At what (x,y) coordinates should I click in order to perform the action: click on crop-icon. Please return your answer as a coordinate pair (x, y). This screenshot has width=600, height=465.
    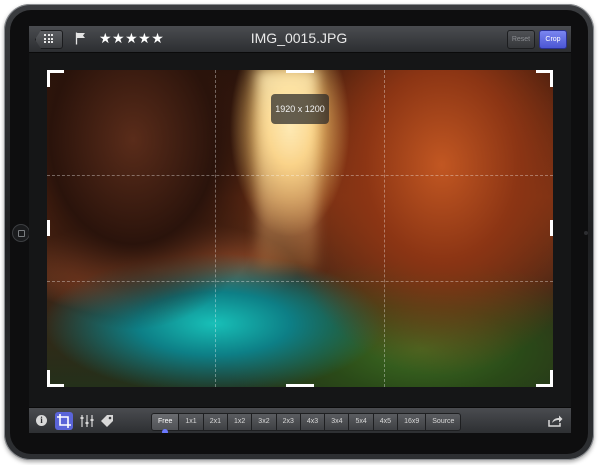
    Looking at the image, I should click on (64, 421).